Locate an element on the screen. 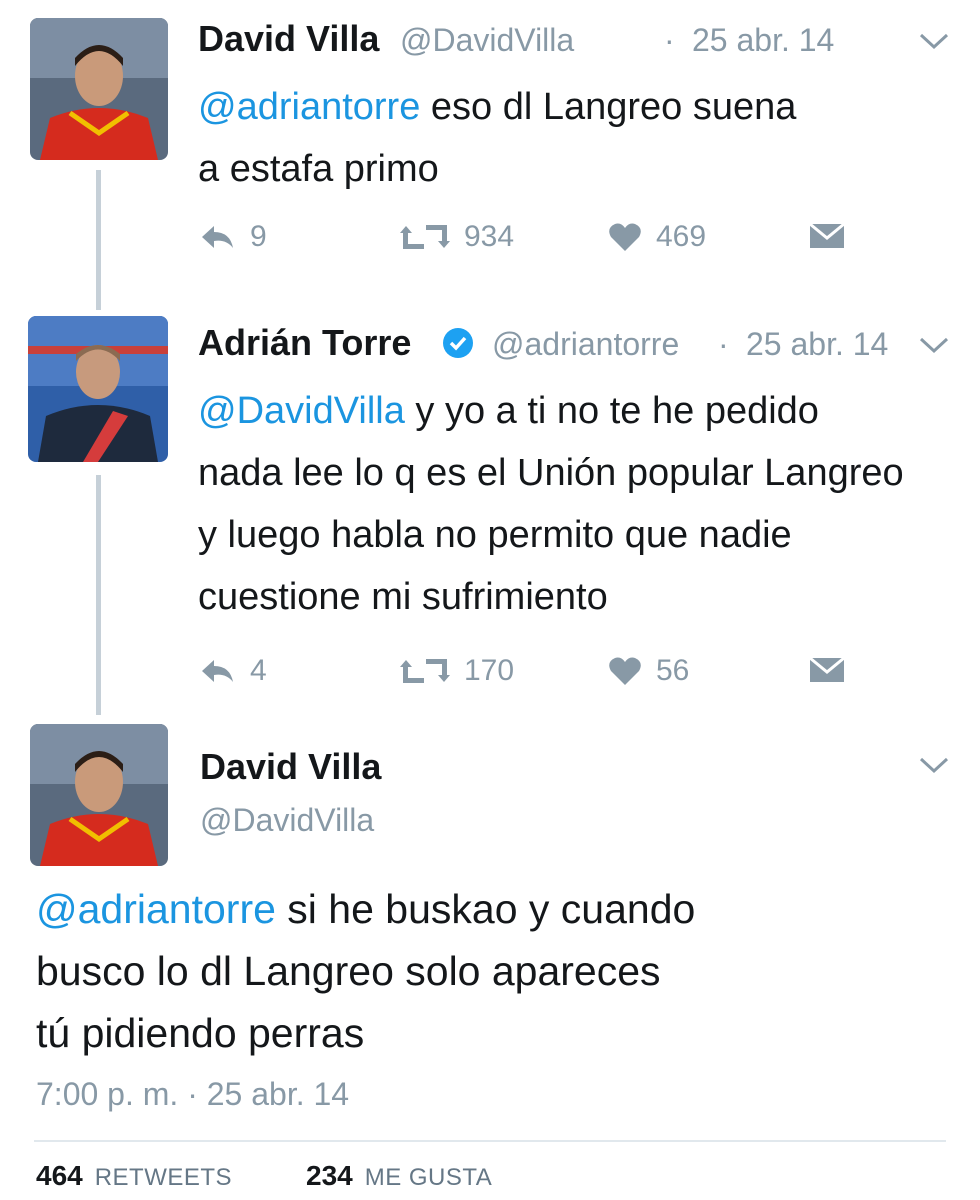 This screenshot has height=1200, width=980. retweet-count: 934 is located at coordinates (489, 236).